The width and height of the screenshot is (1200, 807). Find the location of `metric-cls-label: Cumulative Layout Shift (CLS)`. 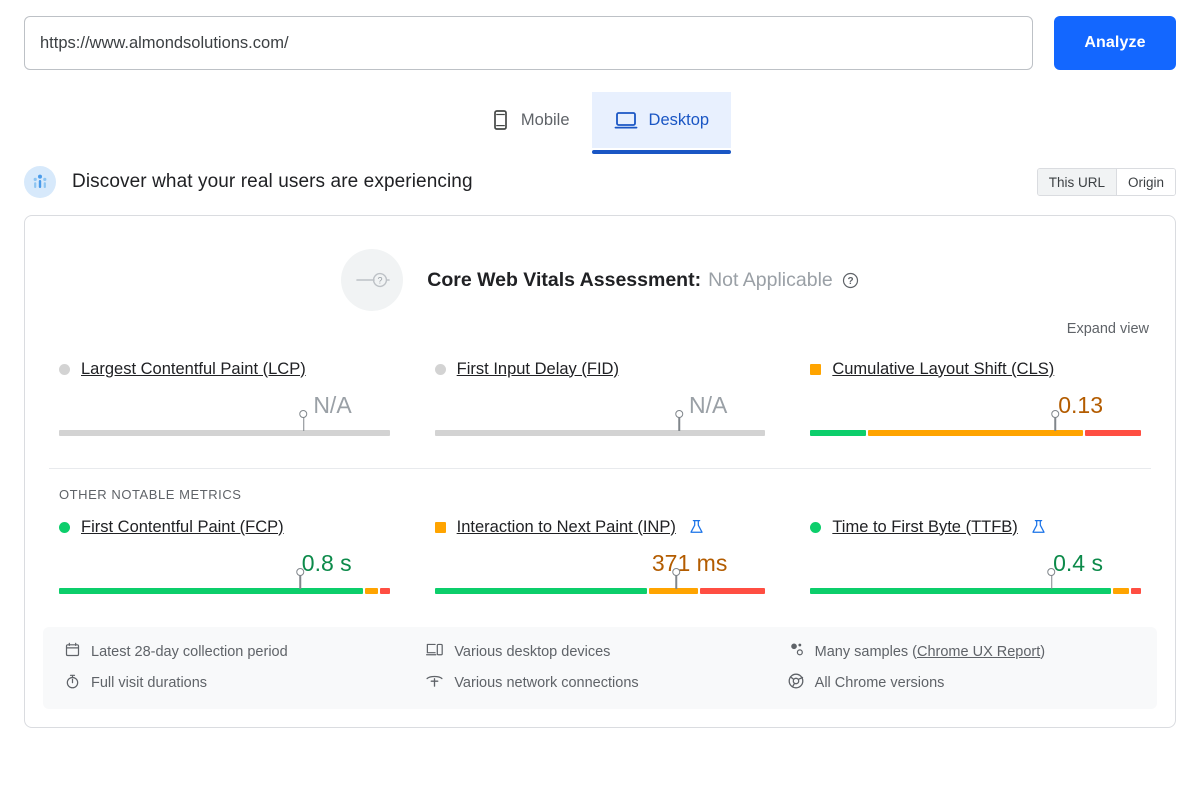

metric-cls-label: Cumulative Layout Shift (CLS) is located at coordinates (943, 369).